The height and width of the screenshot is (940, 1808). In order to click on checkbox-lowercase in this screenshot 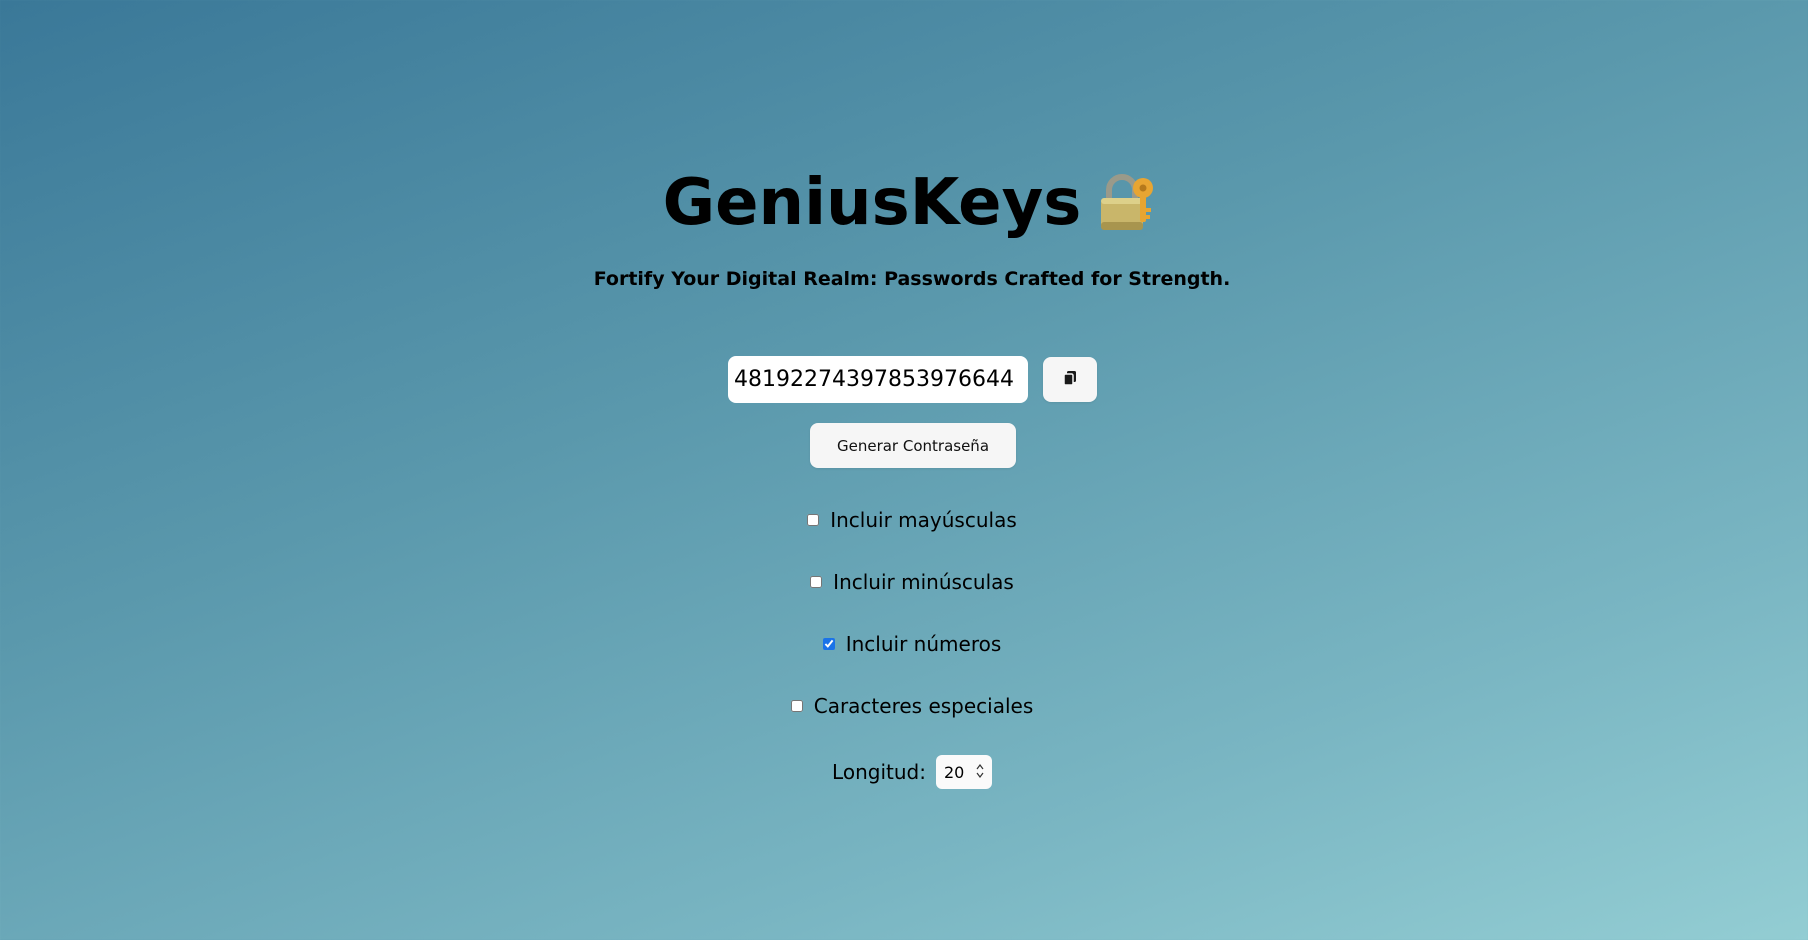, I will do `click(816, 582)`.